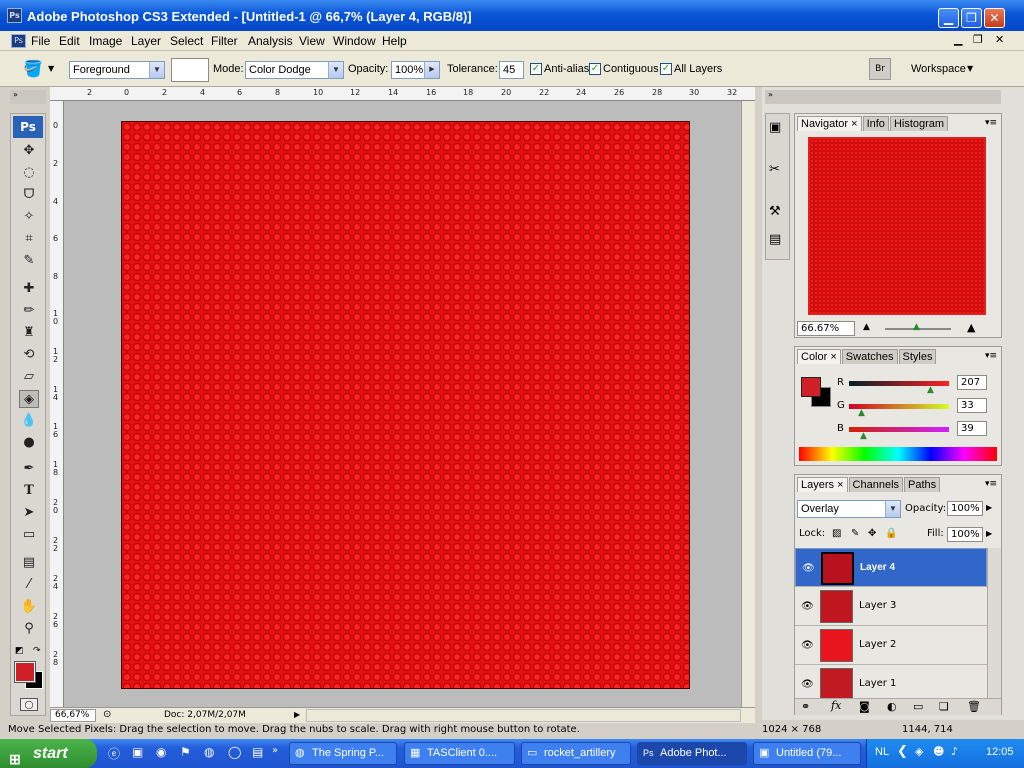  Describe the element at coordinates (954, 751) in the screenshot. I see `tray-volume-icon: ♪` at that location.